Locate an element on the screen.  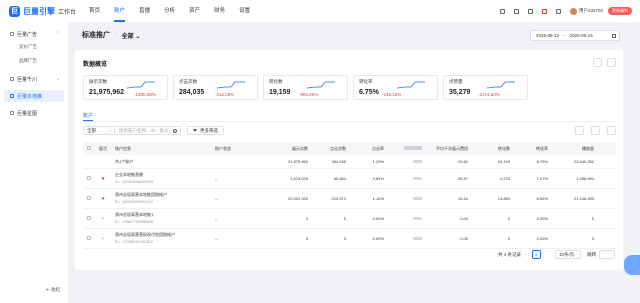
cell-likes: 0 is located at coordinates (592, 218).